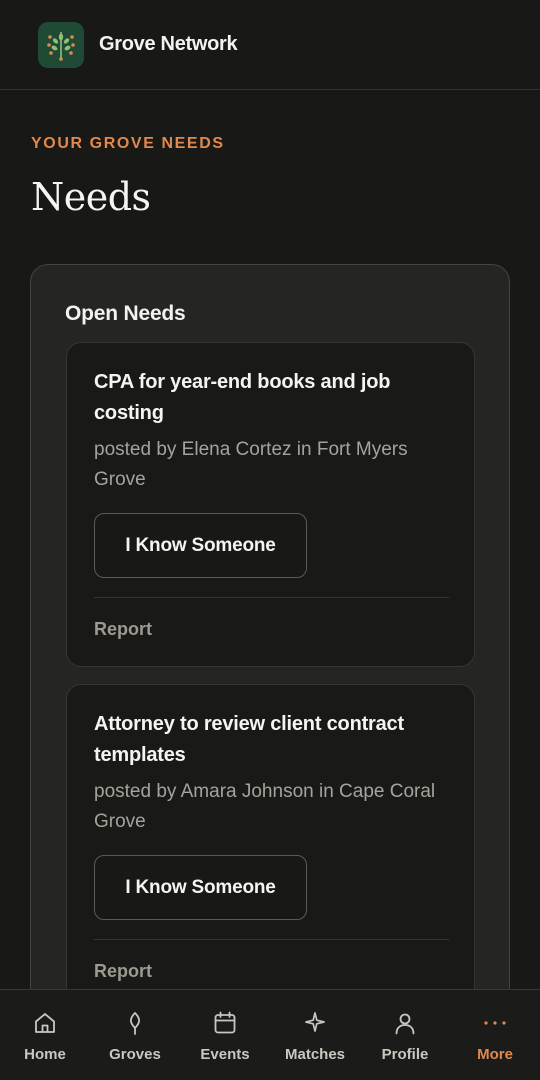 The image size is (540, 1080). I want to click on sparkle-icon, so click(315, 1022).